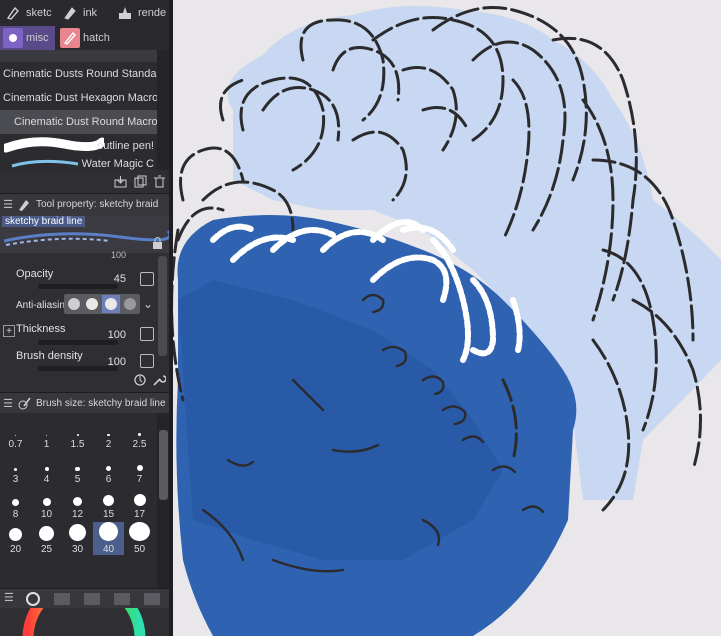  I want to click on list-item: outline pen!, so click(78, 146).